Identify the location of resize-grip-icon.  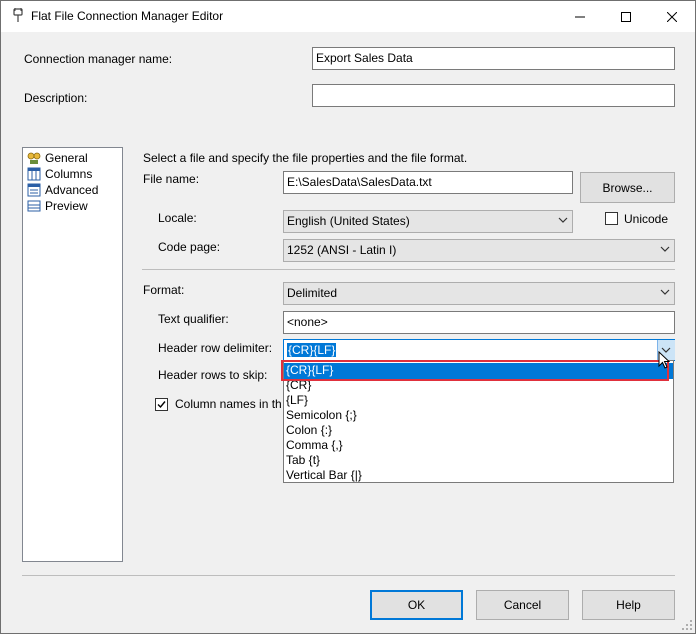
(687, 625).